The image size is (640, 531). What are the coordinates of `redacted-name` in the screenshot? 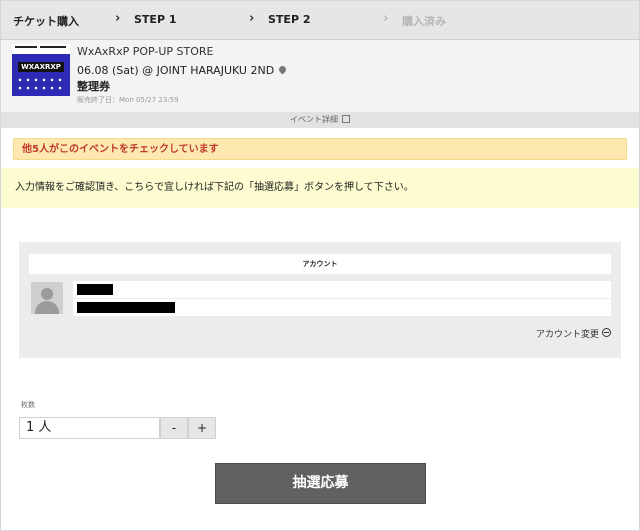 It's located at (95, 289).